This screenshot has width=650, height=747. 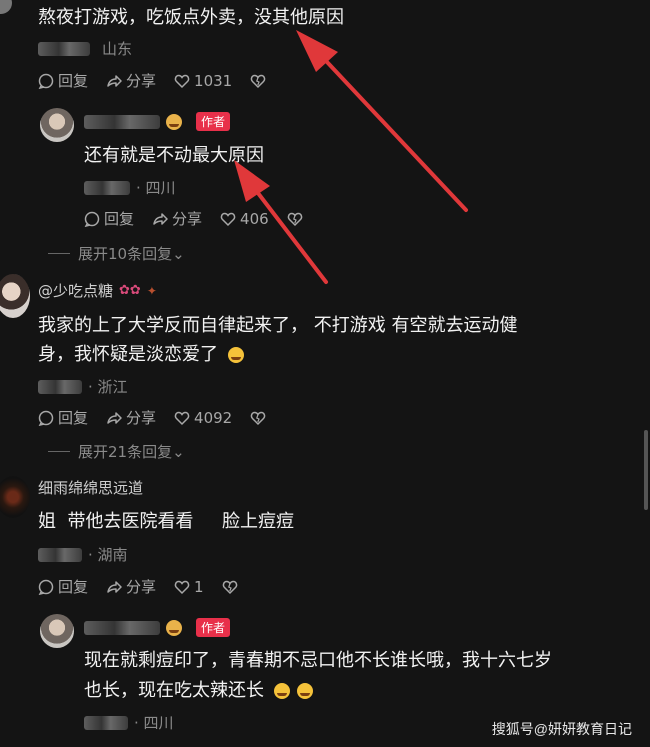 I want to click on username: @少吃点糖, so click(x=75, y=290).